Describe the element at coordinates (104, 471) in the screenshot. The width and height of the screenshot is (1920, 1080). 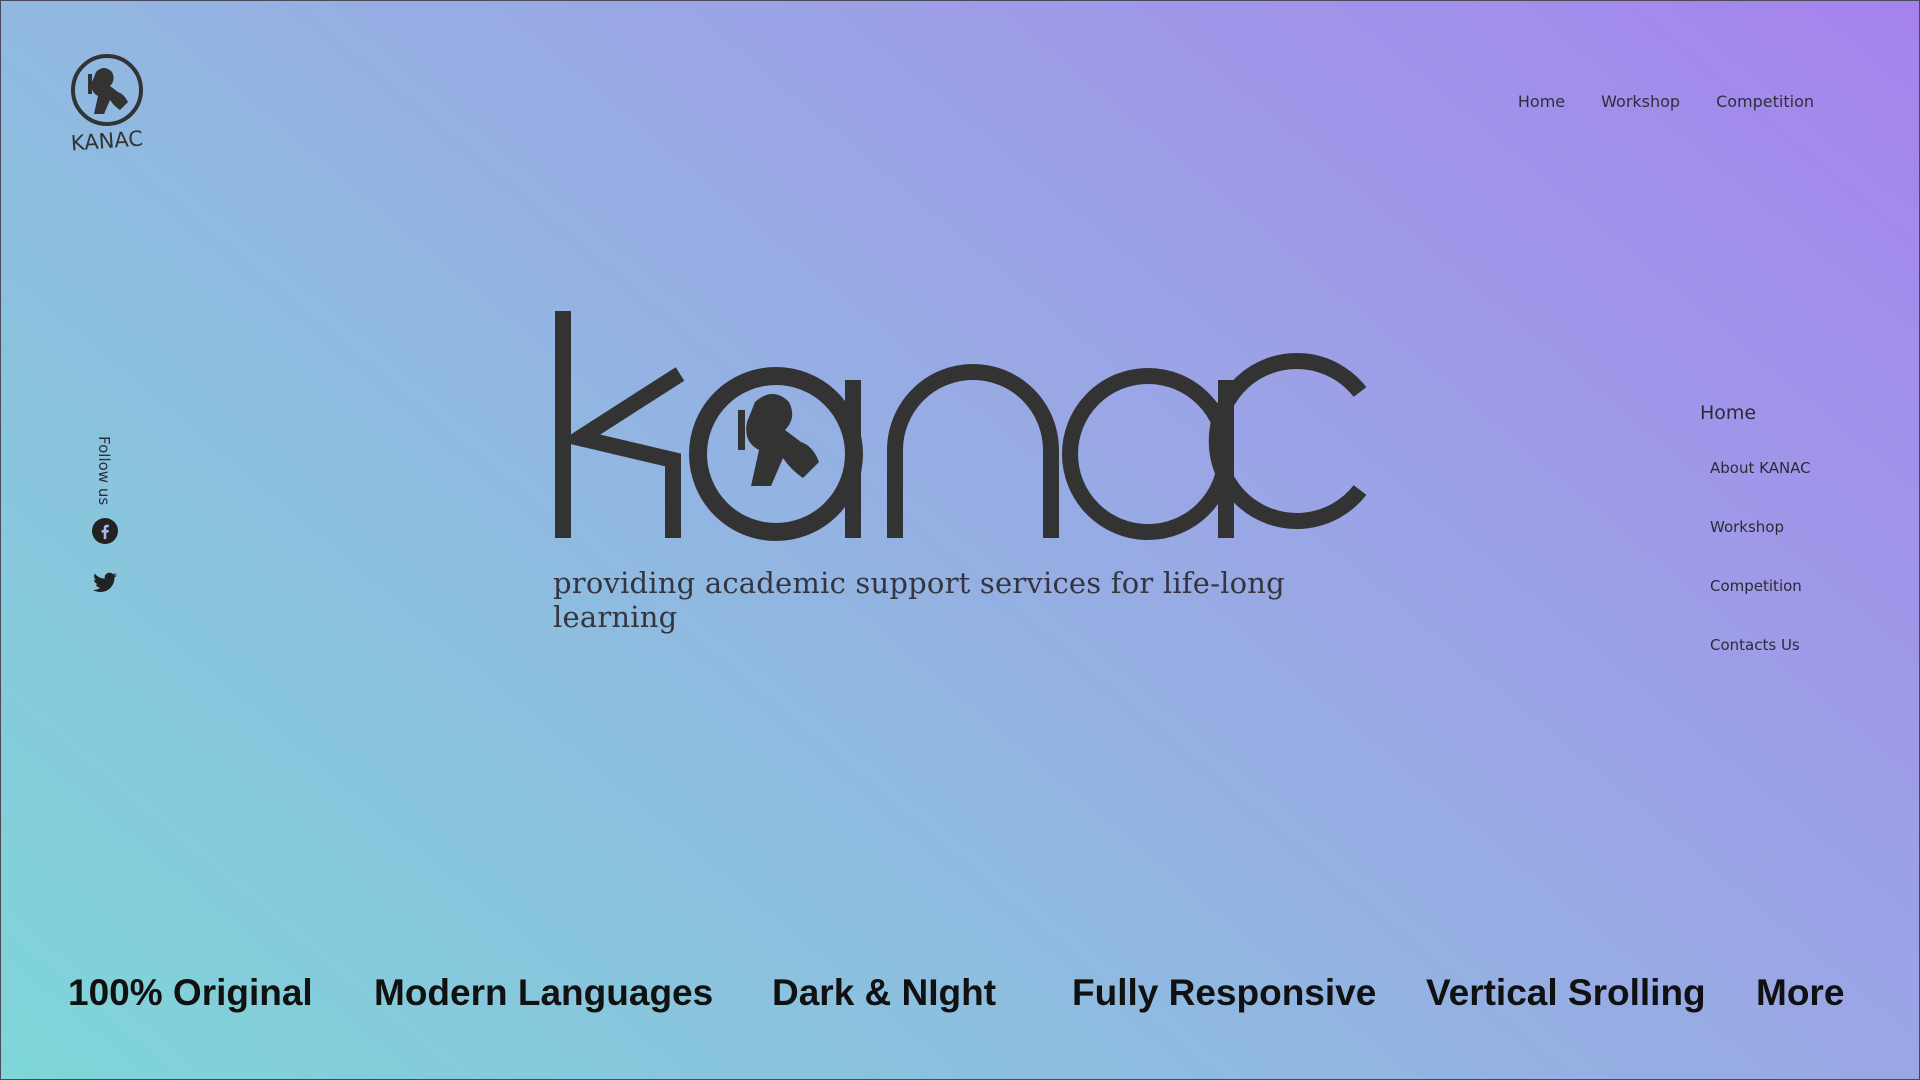
I see `follow-us-label: Follow us` at that location.